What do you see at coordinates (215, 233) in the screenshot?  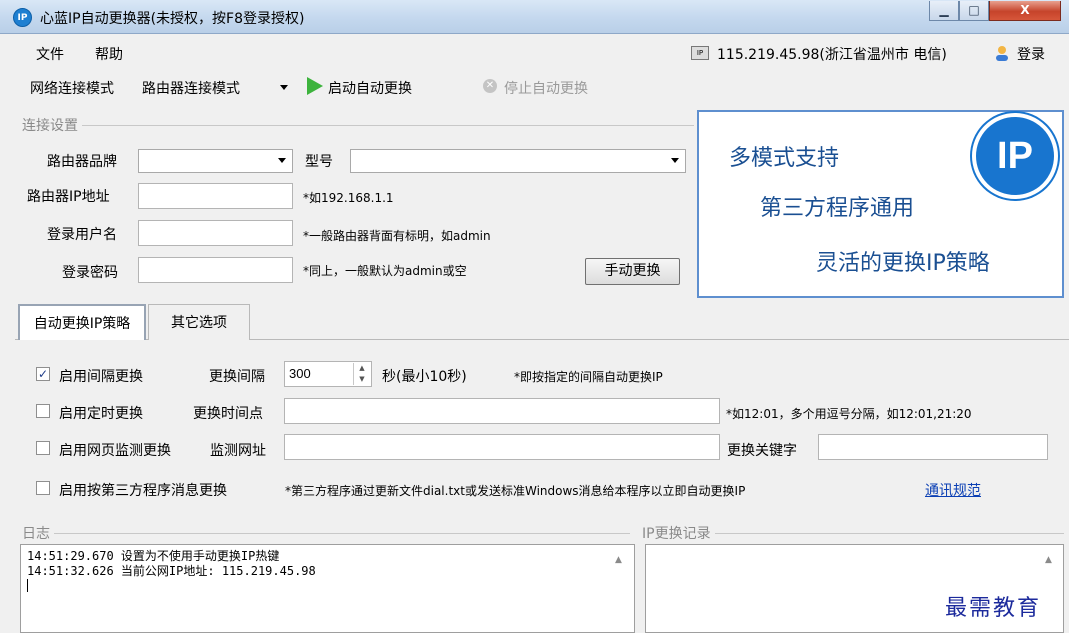 I see `login-user-input` at bounding box center [215, 233].